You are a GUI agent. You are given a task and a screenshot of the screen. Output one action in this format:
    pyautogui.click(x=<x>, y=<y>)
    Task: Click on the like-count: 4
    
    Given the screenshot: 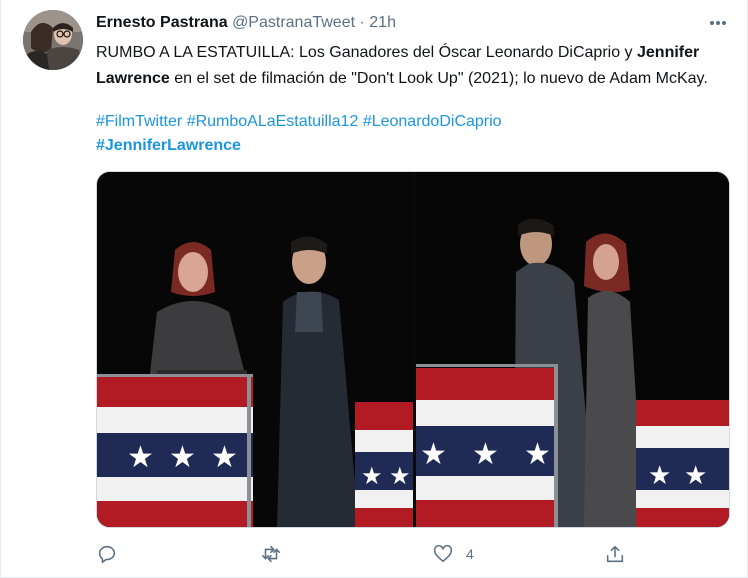 What is the action you would take?
    pyautogui.click(x=470, y=554)
    